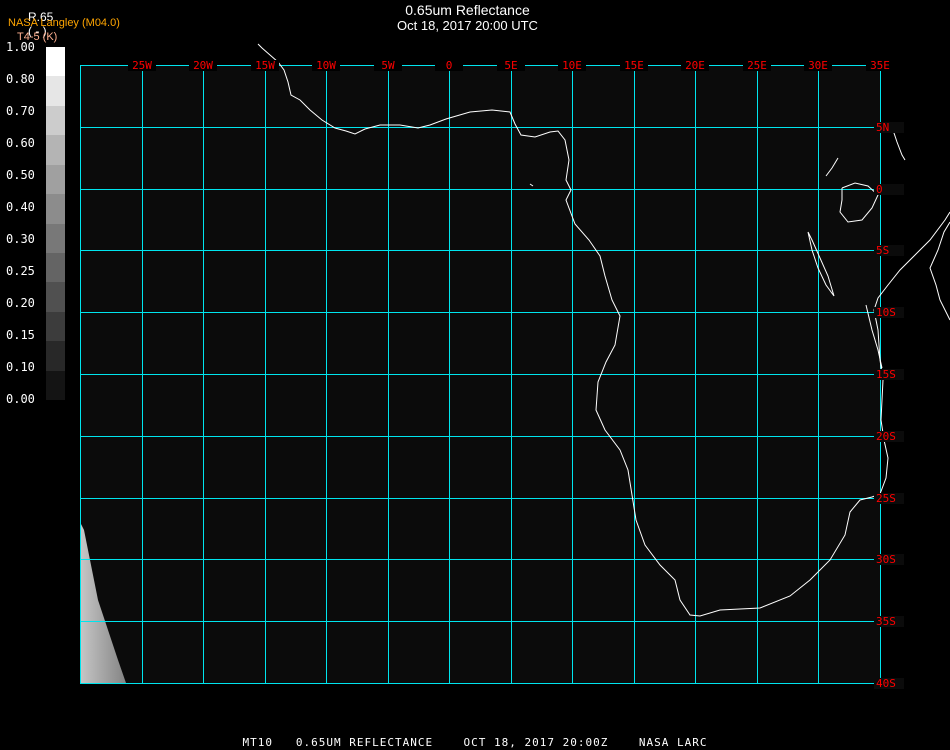 The height and width of the screenshot is (750, 950). What do you see at coordinates (886, 683) in the screenshot?
I see `grid-label: 40S` at bounding box center [886, 683].